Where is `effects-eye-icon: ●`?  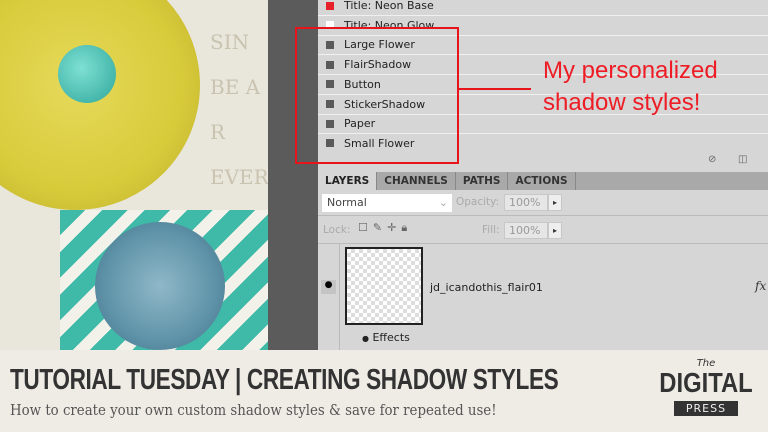 effects-eye-icon: ● is located at coordinates (365, 338).